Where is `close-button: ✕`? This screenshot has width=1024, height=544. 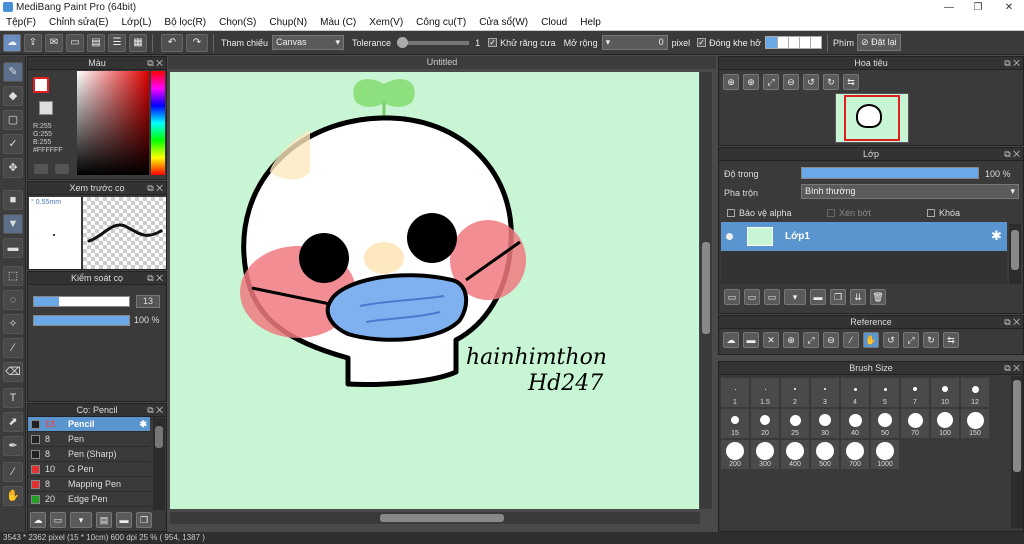
close-button: ✕ is located at coordinates (1009, 7).